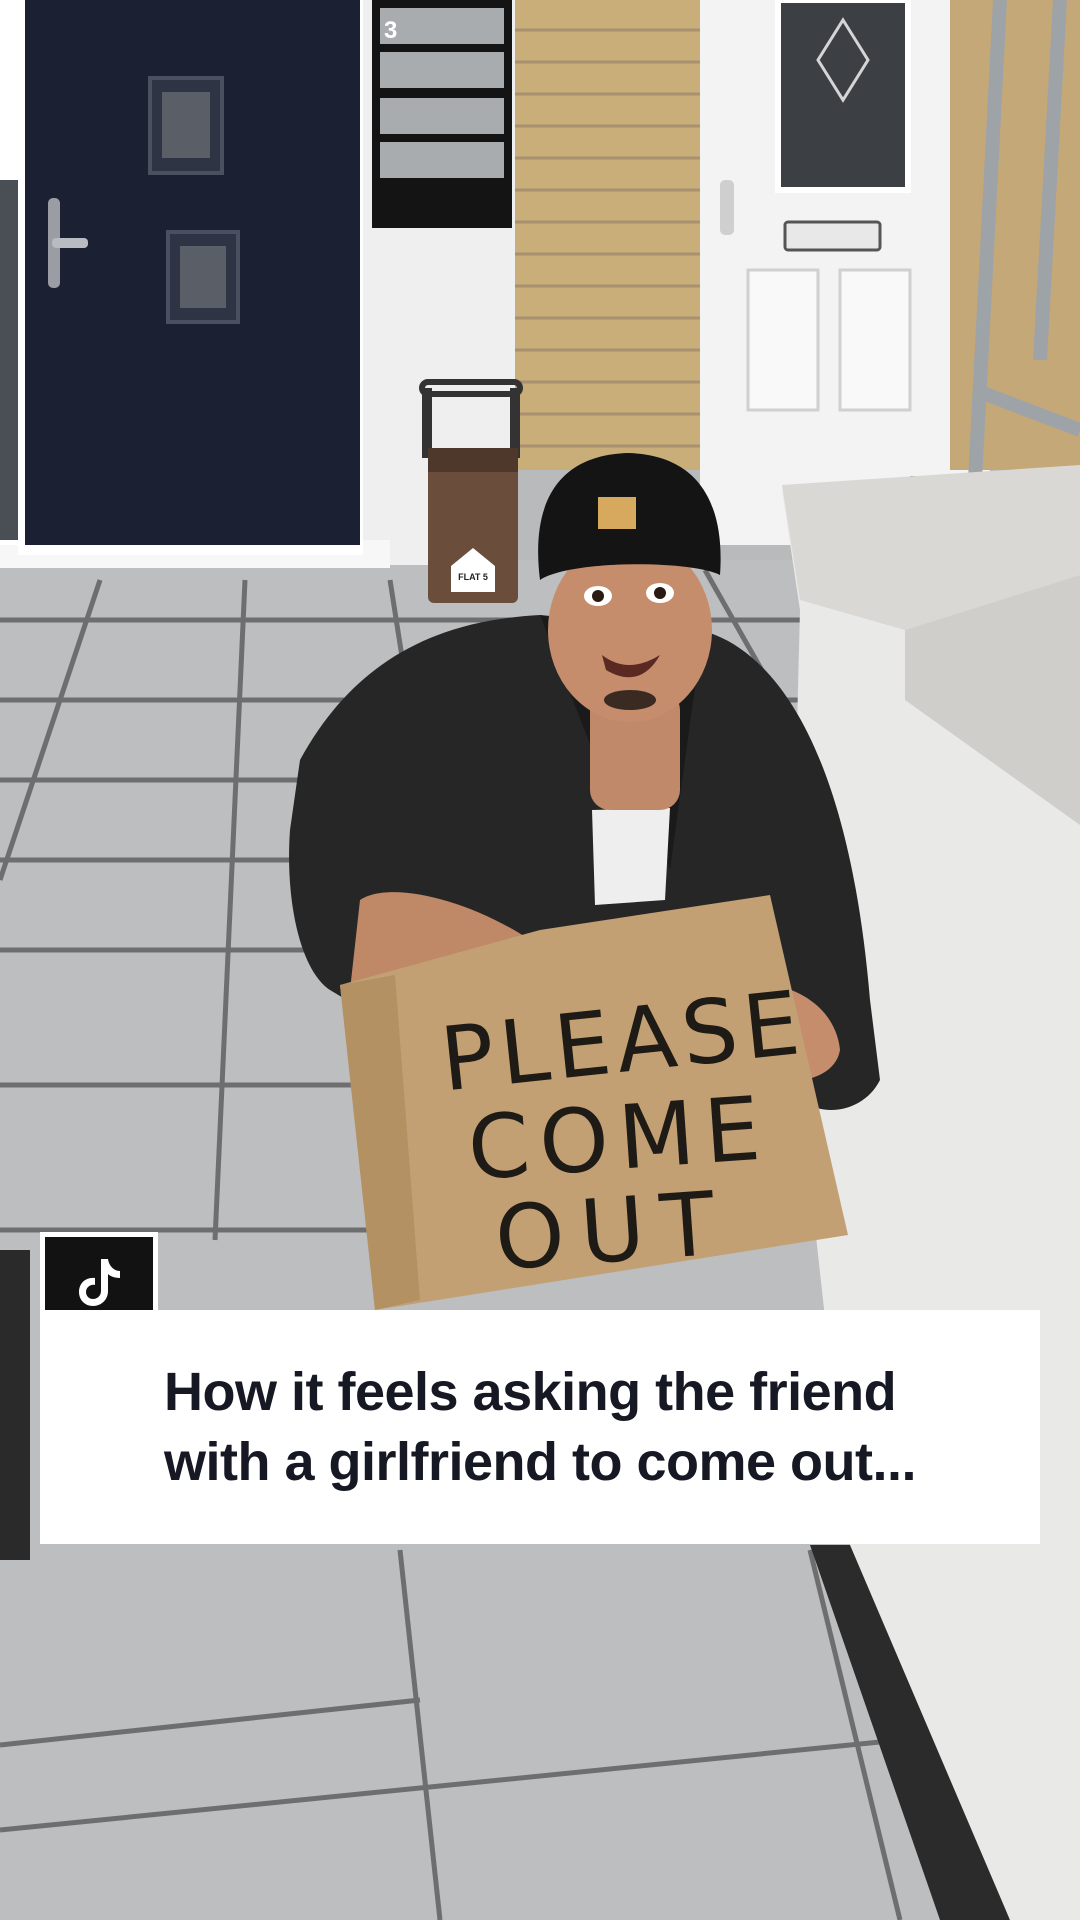  What do you see at coordinates (390, 30) in the screenshot?
I see `mailbox-number: 3` at bounding box center [390, 30].